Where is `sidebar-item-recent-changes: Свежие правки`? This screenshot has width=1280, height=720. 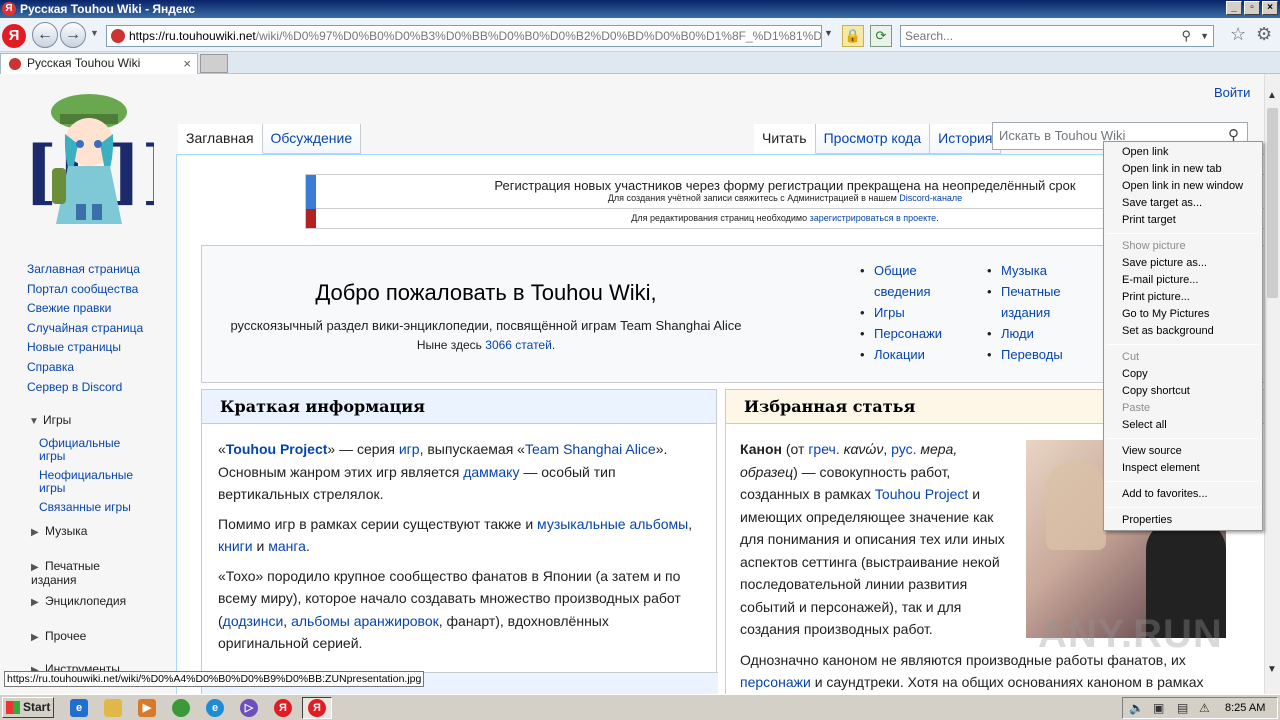
sidebar-item-recent-changes: Свежие правки is located at coordinates (69, 308).